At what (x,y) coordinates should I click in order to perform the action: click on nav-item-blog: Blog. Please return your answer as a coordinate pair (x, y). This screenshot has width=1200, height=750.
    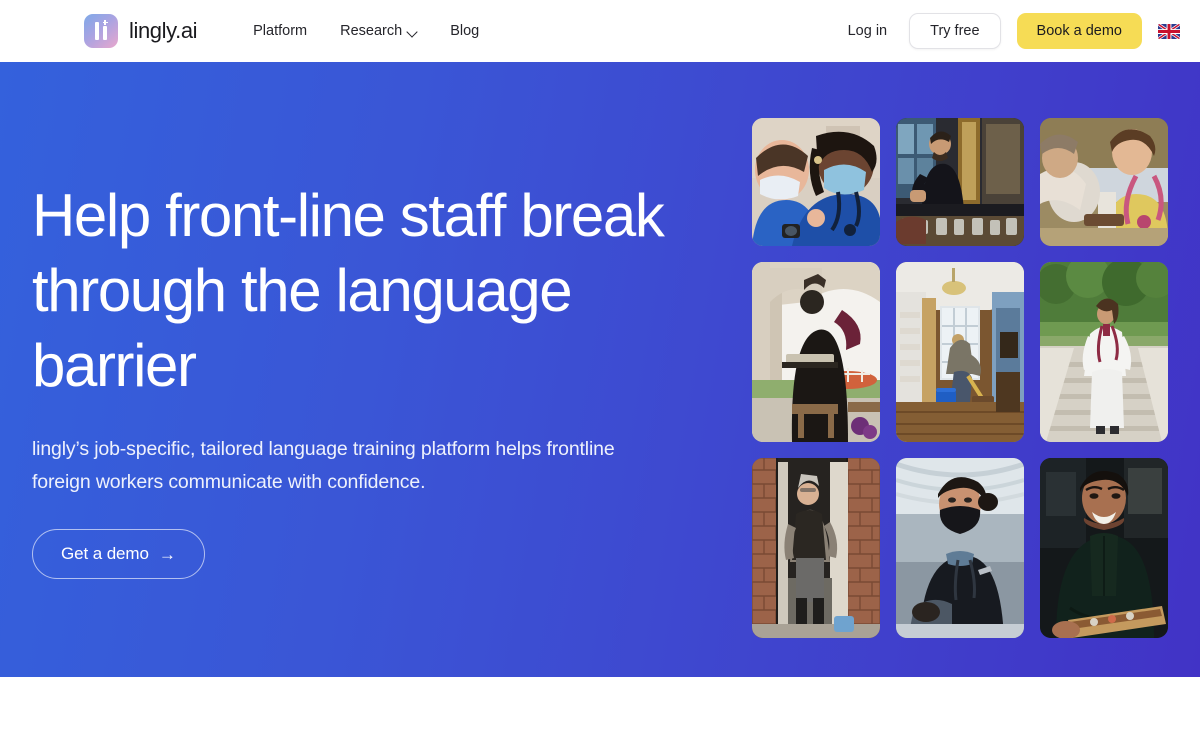
    Looking at the image, I should click on (464, 31).